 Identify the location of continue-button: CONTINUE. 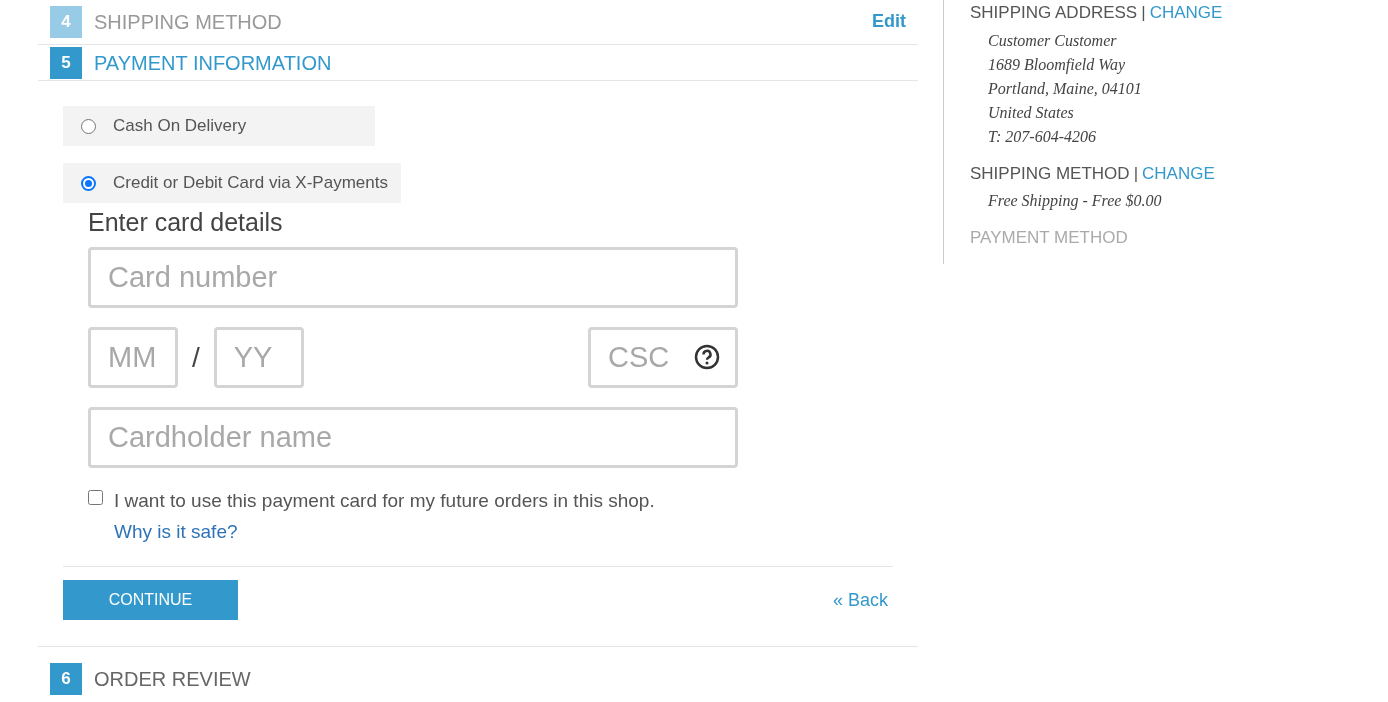
(150, 600).